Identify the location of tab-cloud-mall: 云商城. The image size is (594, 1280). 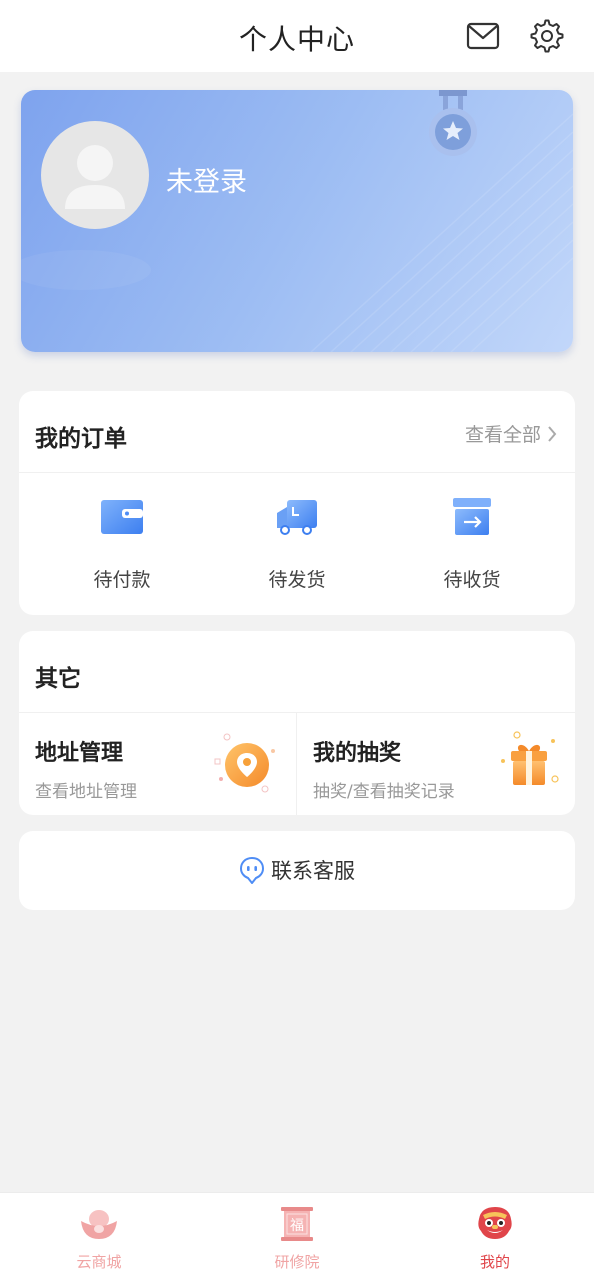
(99, 1238).